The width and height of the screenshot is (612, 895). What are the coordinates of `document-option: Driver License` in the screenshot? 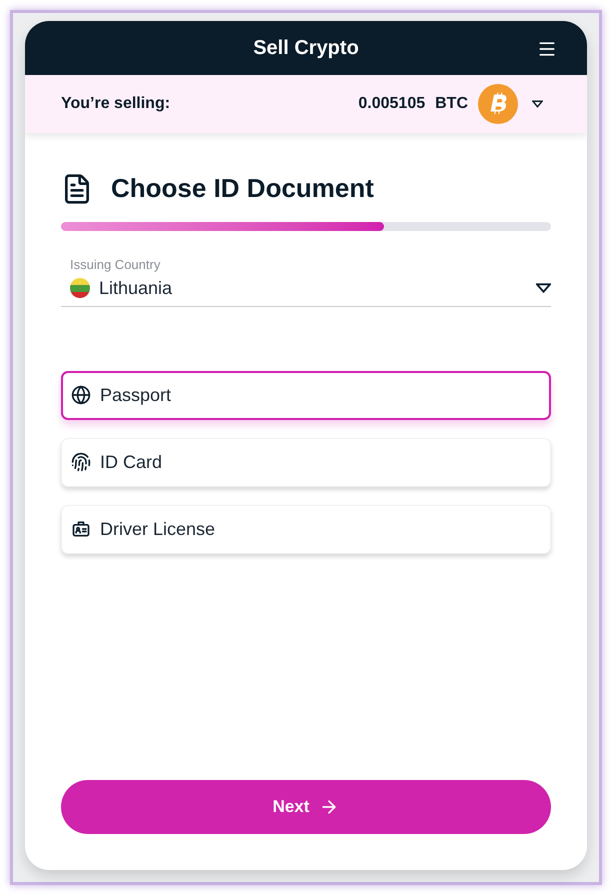 It's located at (306, 529).